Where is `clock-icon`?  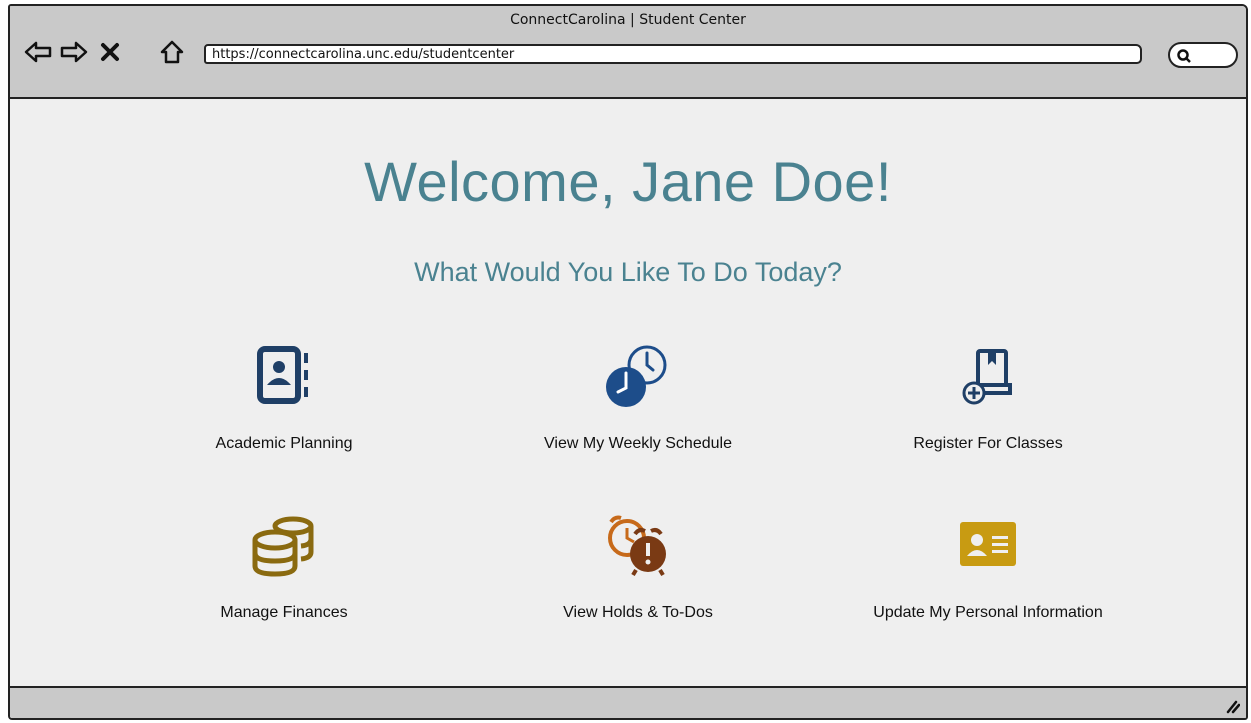
clock-icon is located at coordinates (636, 376).